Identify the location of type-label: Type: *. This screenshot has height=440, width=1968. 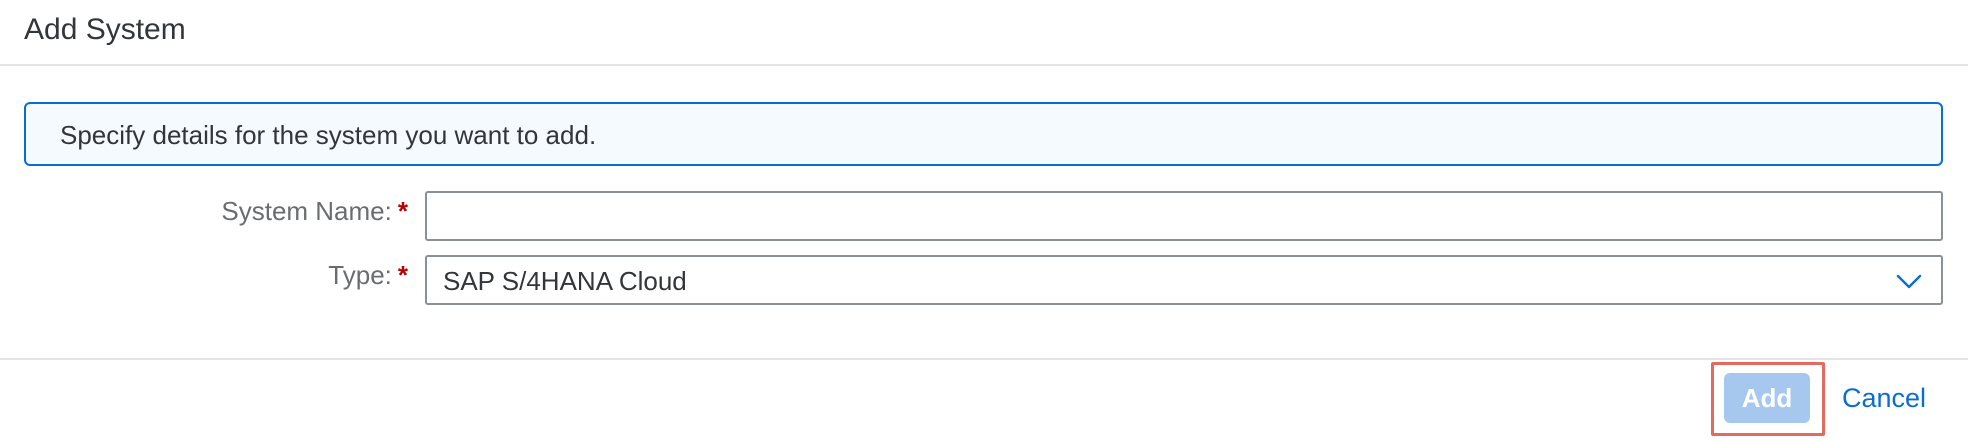
(368, 275).